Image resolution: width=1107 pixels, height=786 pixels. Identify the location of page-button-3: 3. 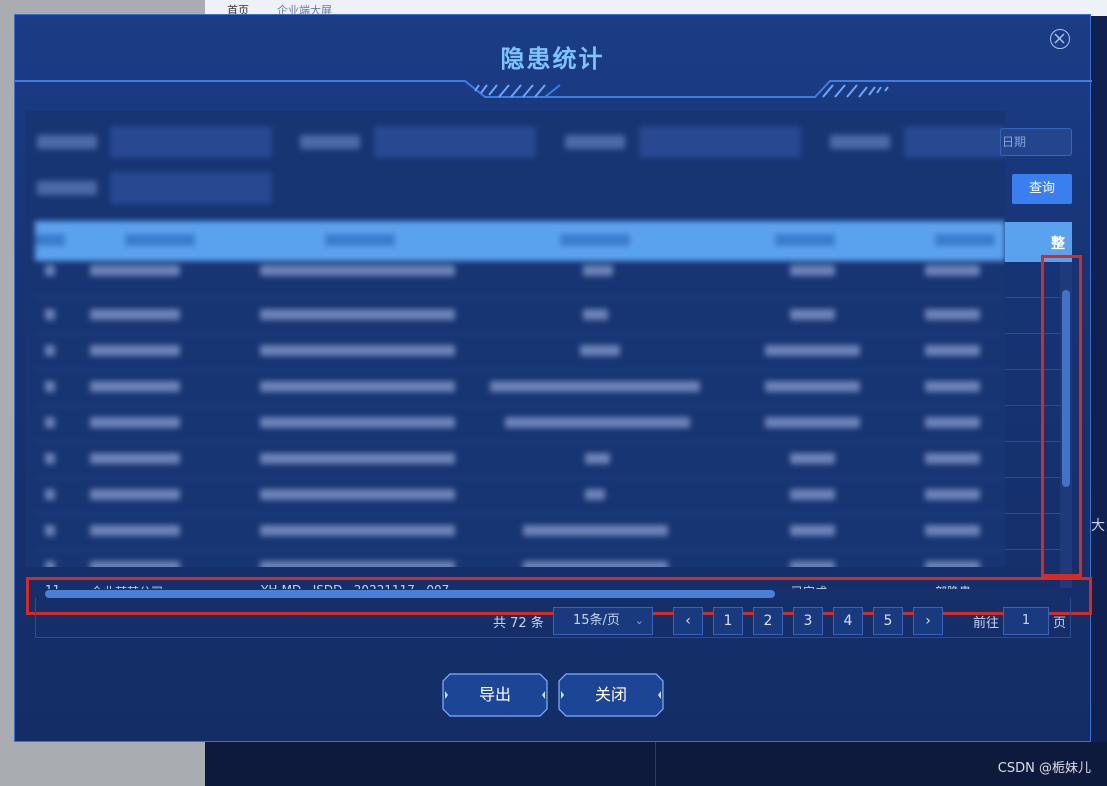
(808, 621).